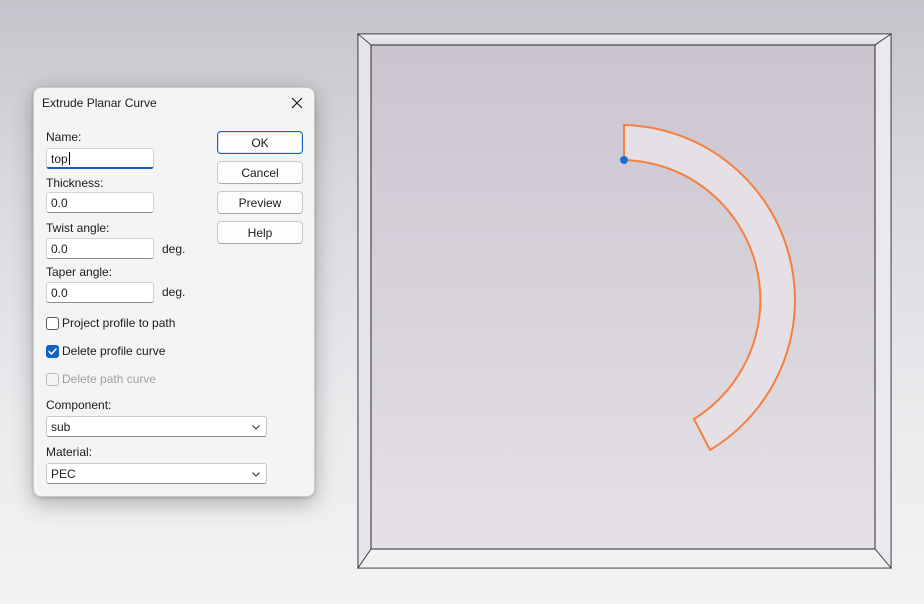  Describe the element at coordinates (59, 159) in the screenshot. I see `name-field-value: top` at that location.